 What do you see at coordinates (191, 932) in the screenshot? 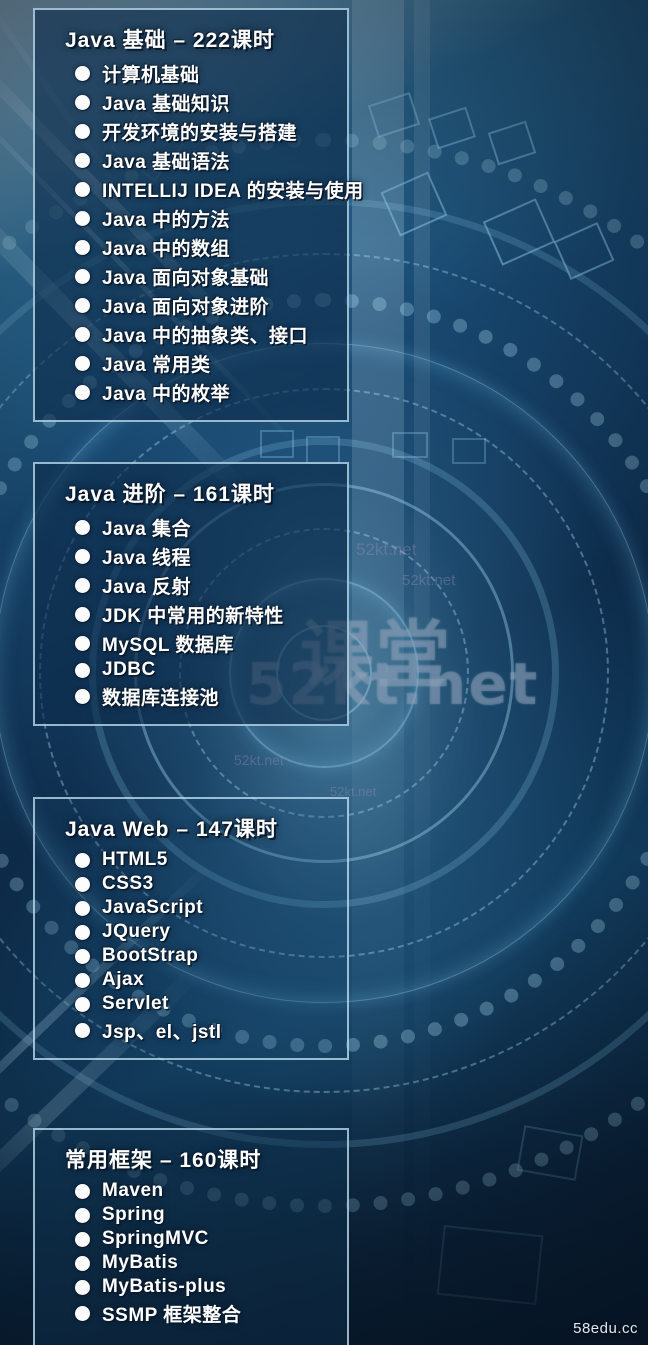
I see `list-item: JQuery` at bounding box center [191, 932].